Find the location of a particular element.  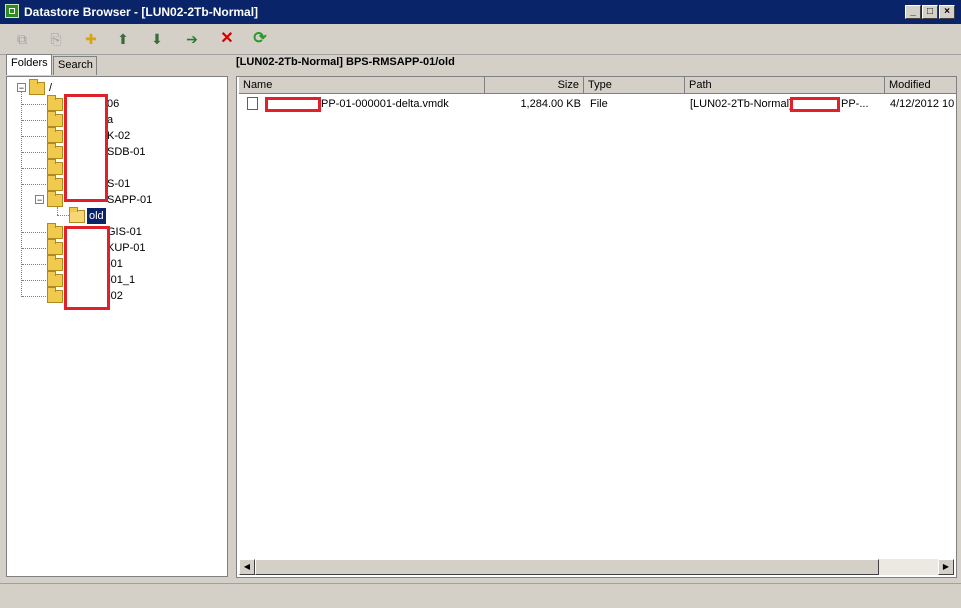

tree-item-old: old is located at coordinates (107, 215).